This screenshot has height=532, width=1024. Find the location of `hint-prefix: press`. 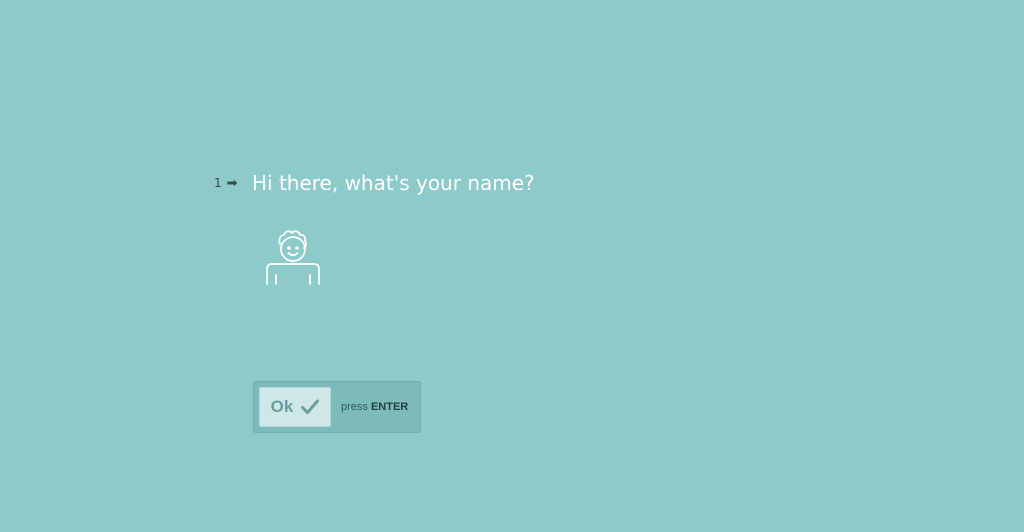

hint-prefix: press is located at coordinates (354, 407).